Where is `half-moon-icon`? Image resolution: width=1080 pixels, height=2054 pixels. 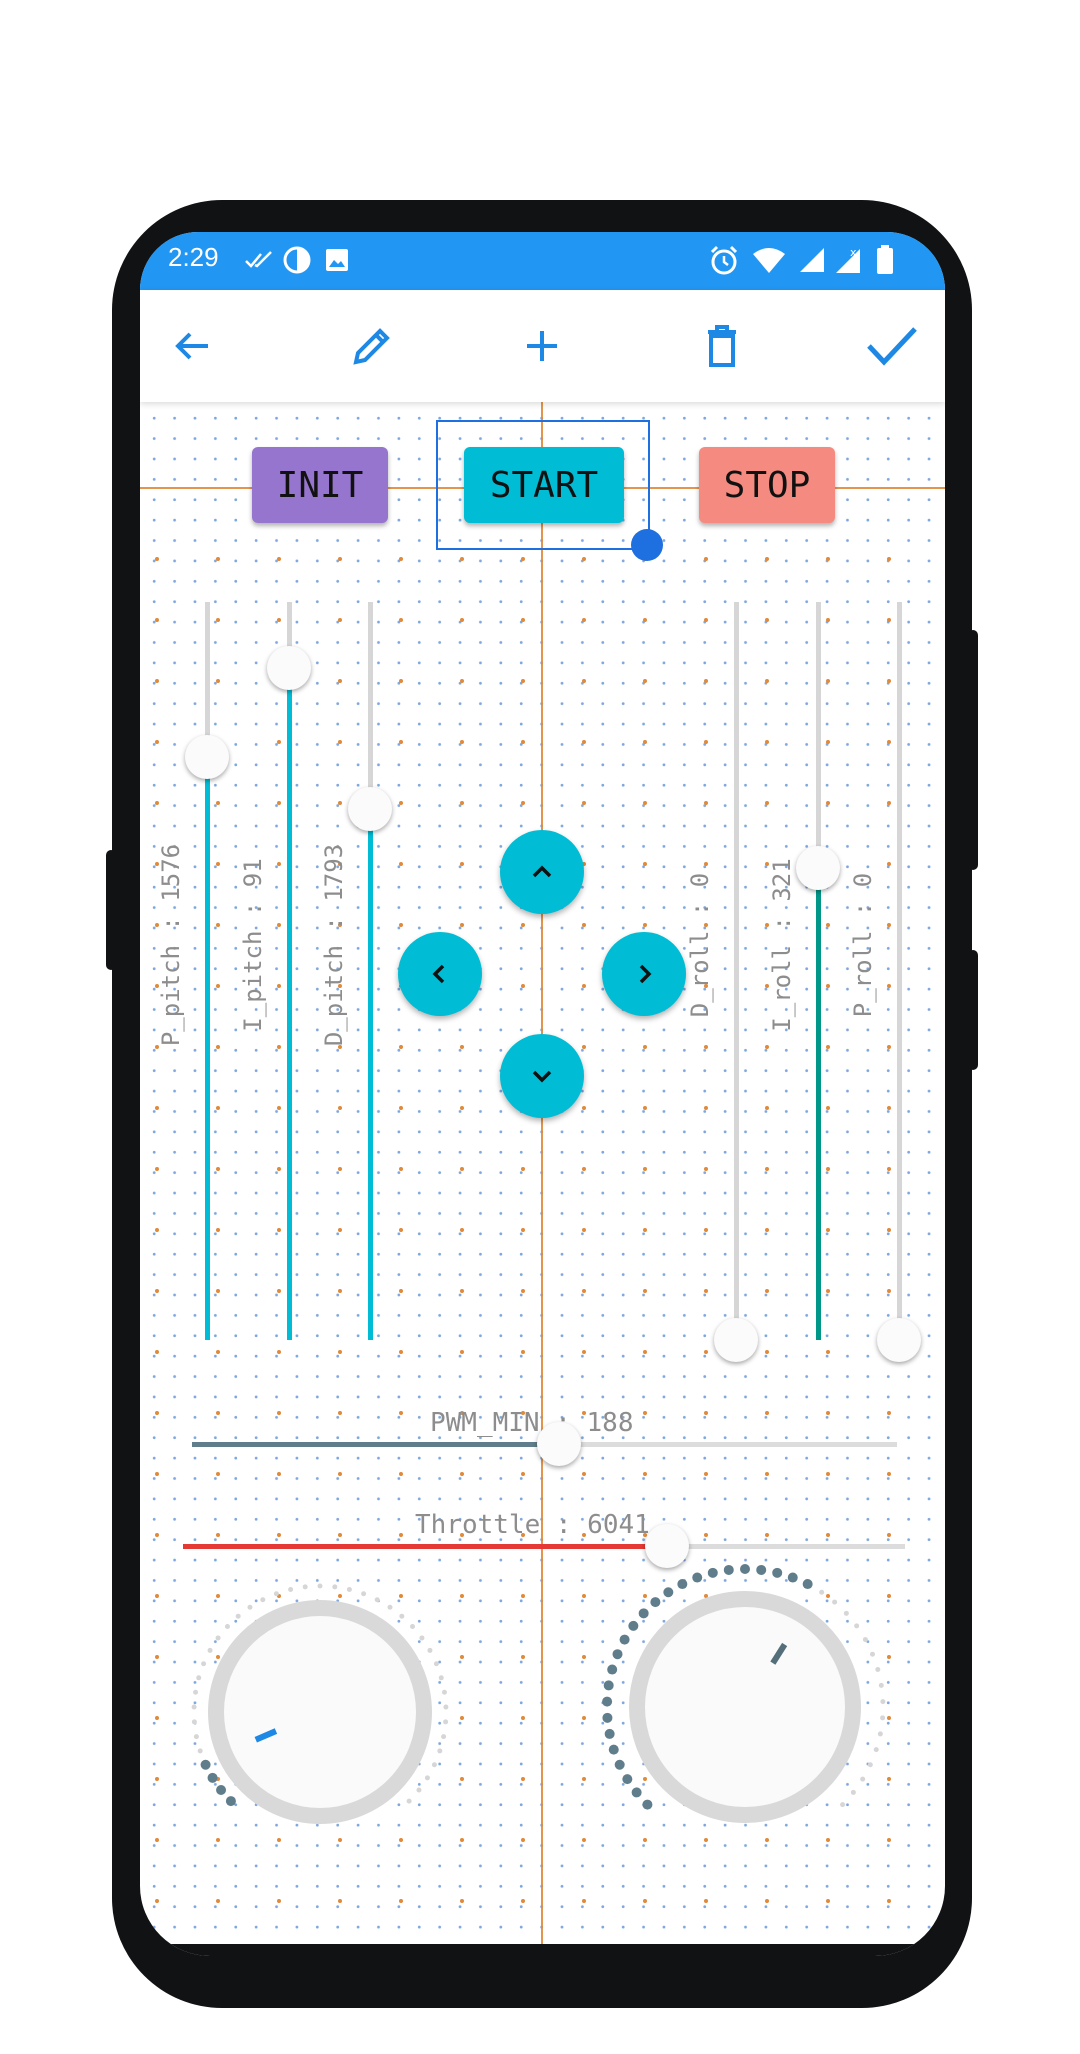
half-moon-icon is located at coordinates (297, 260).